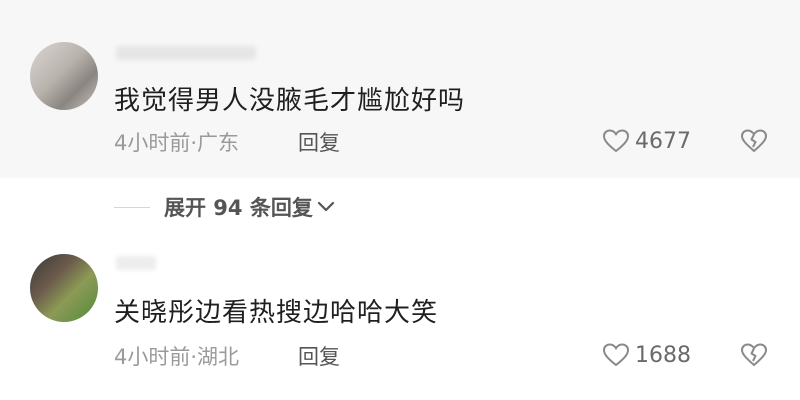  What do you see at coordinates (276, 313) in the screenshot?
I see `comment-text: 关晓彤边看热搜边哈哈大笑` at bounding box center [276, 313].